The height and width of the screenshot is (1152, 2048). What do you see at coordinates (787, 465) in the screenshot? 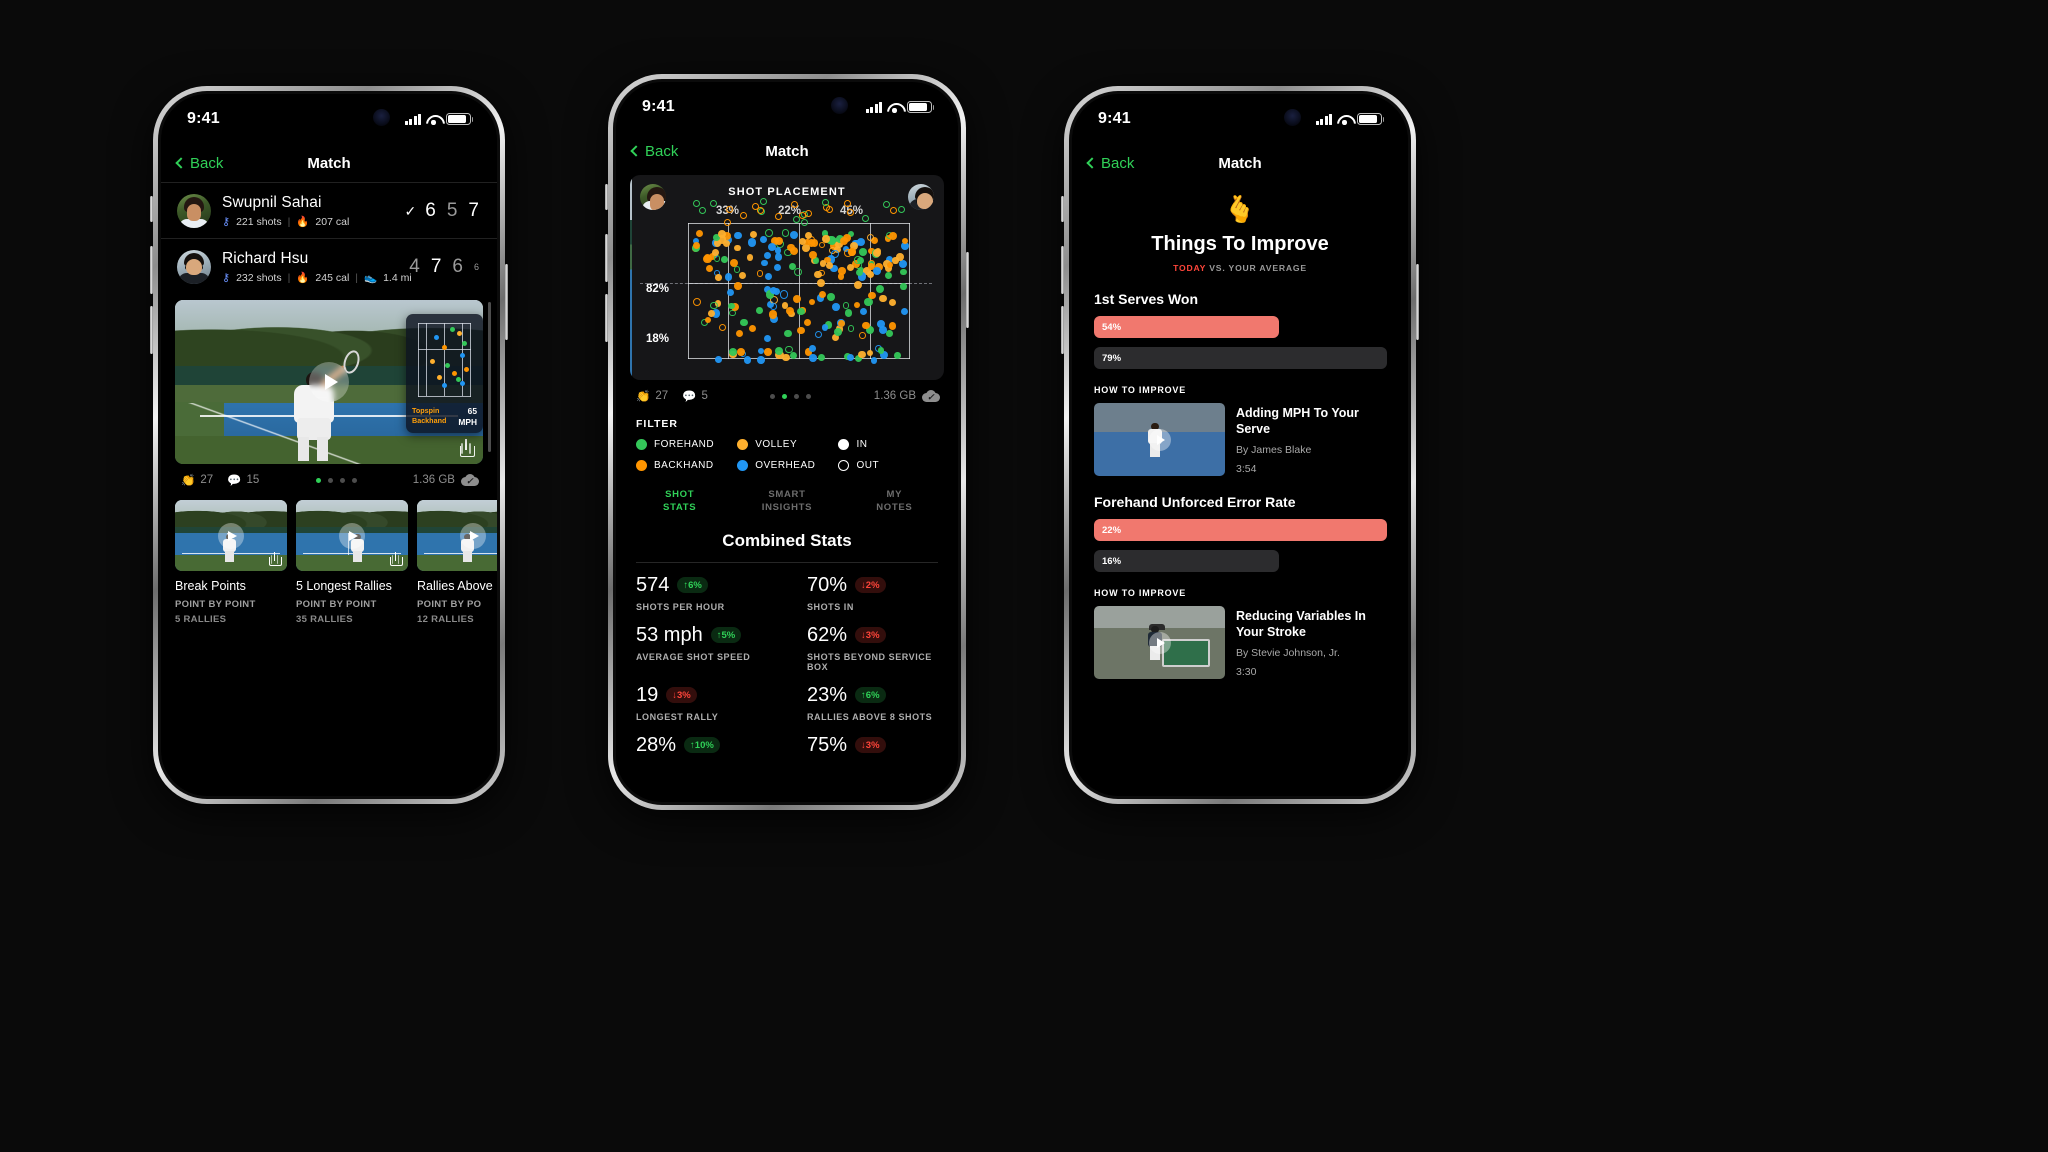
I see `filter-item-overhead: OVERHEAD` at bounding box center [787, 465].